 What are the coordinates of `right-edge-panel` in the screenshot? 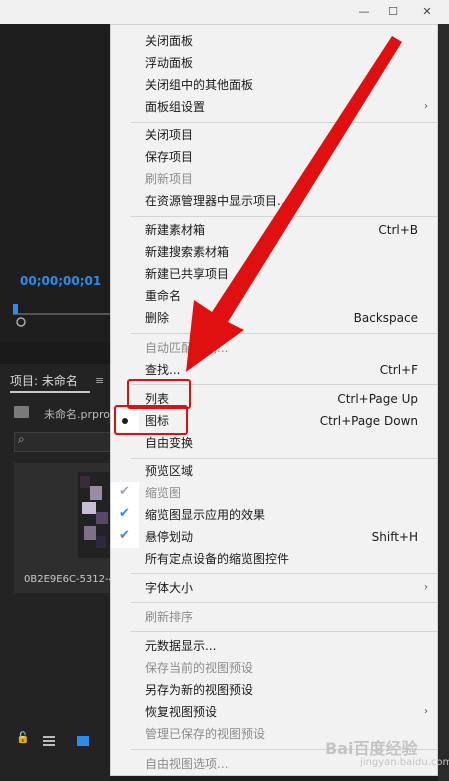 It's located at (443, 402).